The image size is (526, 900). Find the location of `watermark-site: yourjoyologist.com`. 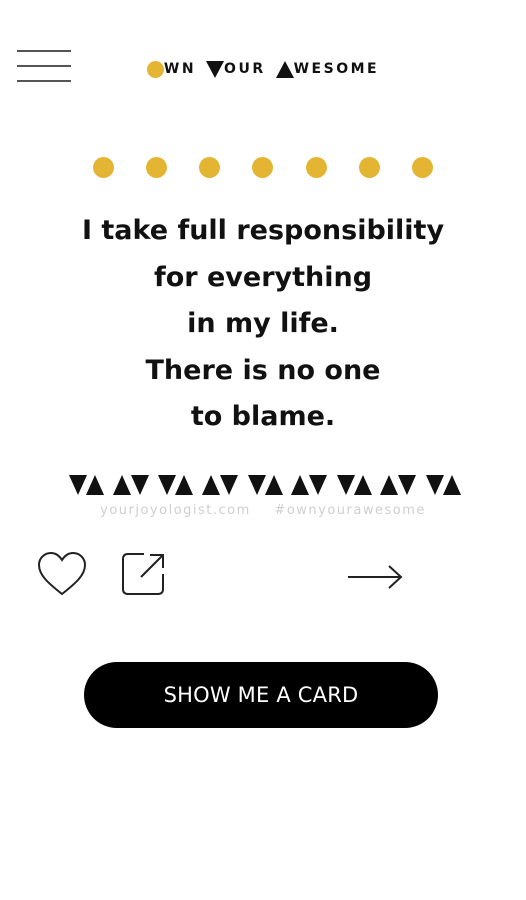

watermark-site: yourjoyologist.com is located at coordinates (175, 510).